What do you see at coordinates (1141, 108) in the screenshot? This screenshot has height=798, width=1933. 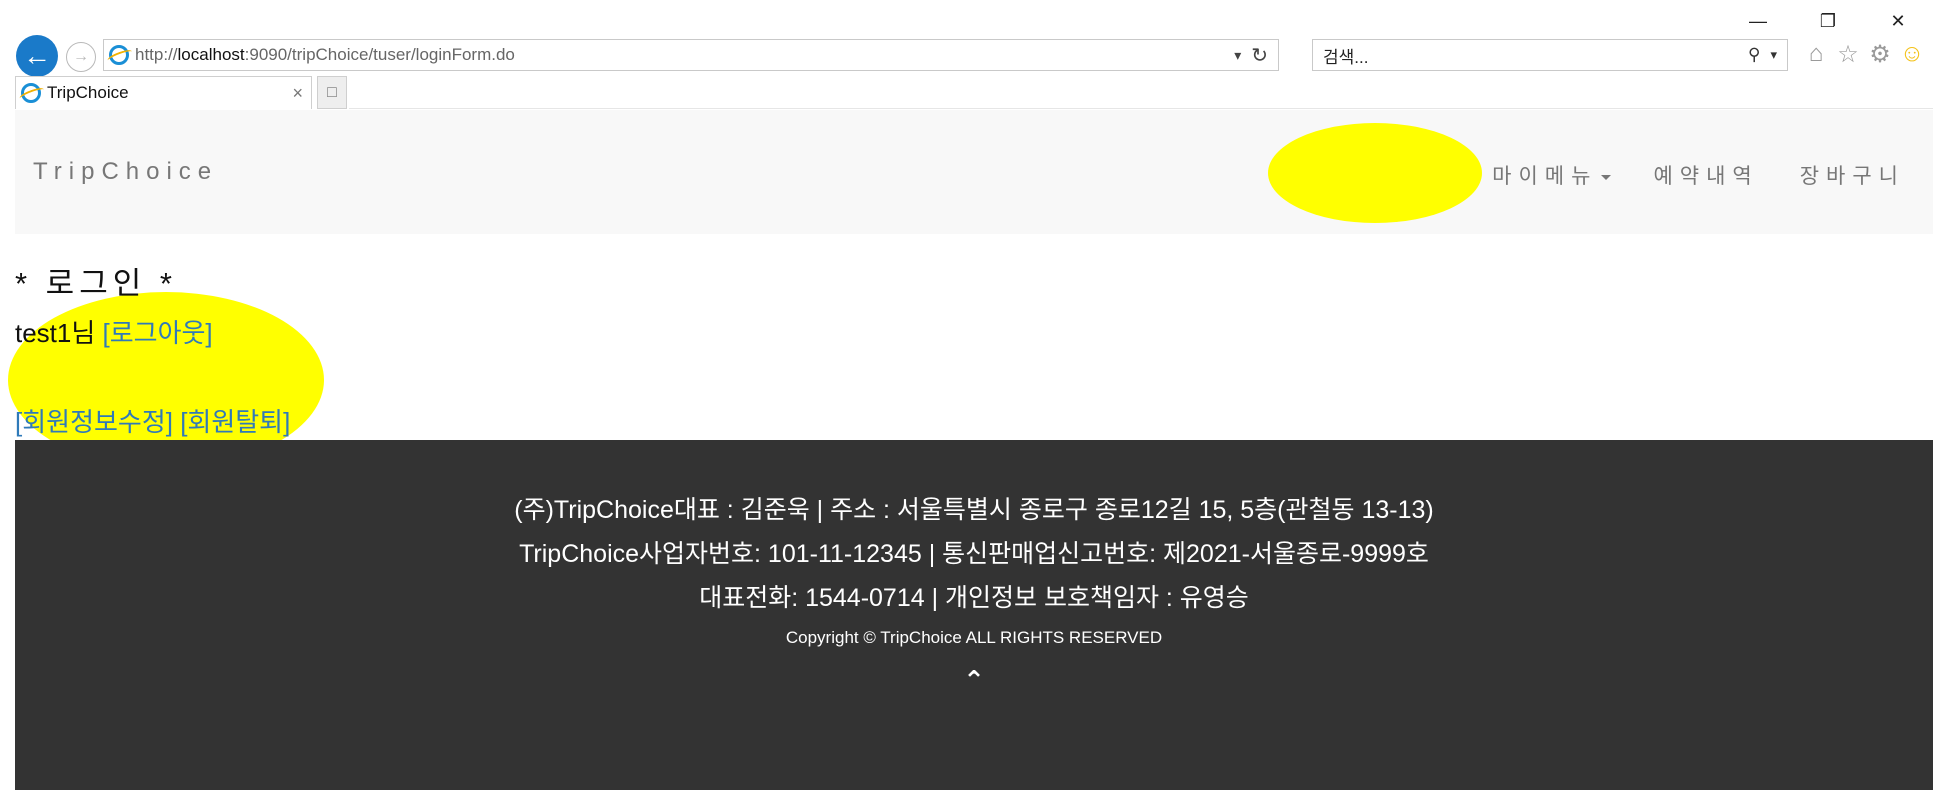 I see `tab-strip-divider` at bounding box center [1141, 108].